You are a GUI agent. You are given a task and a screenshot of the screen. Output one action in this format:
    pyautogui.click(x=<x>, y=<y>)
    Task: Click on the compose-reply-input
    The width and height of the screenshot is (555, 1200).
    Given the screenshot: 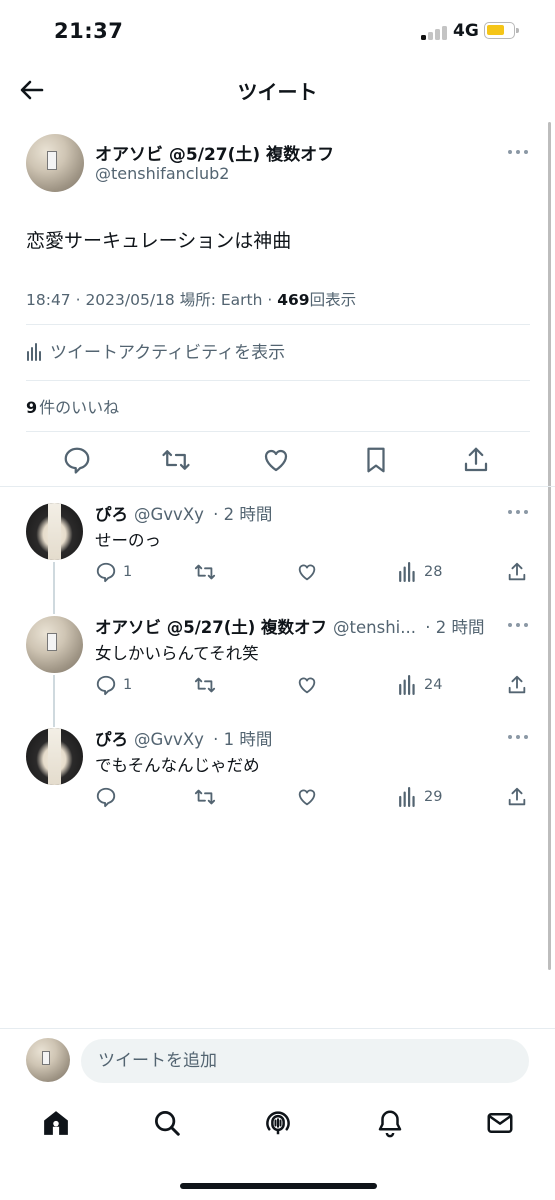 What is the action you would take?
    pyautogui.click(x=305, y=1061)
    